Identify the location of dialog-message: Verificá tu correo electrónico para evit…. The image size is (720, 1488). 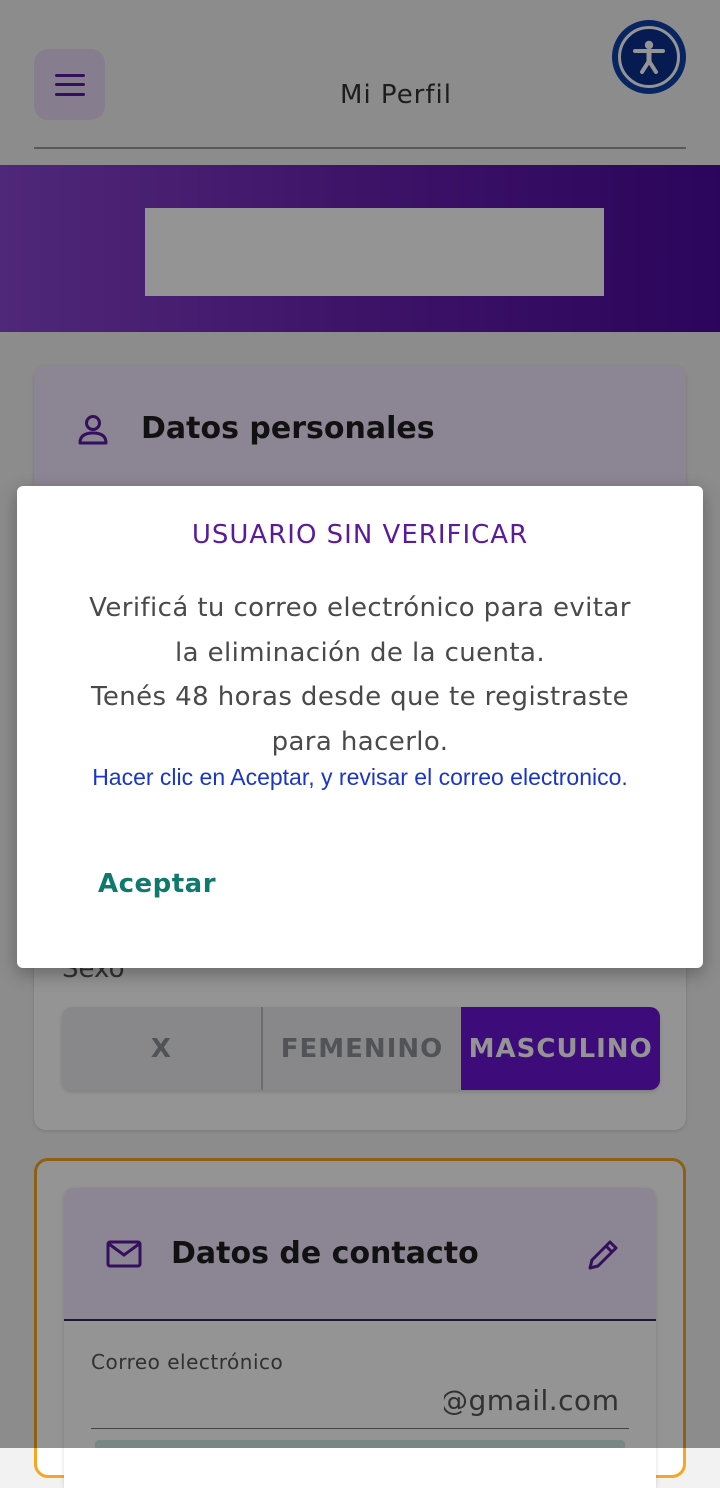
(360, 675).